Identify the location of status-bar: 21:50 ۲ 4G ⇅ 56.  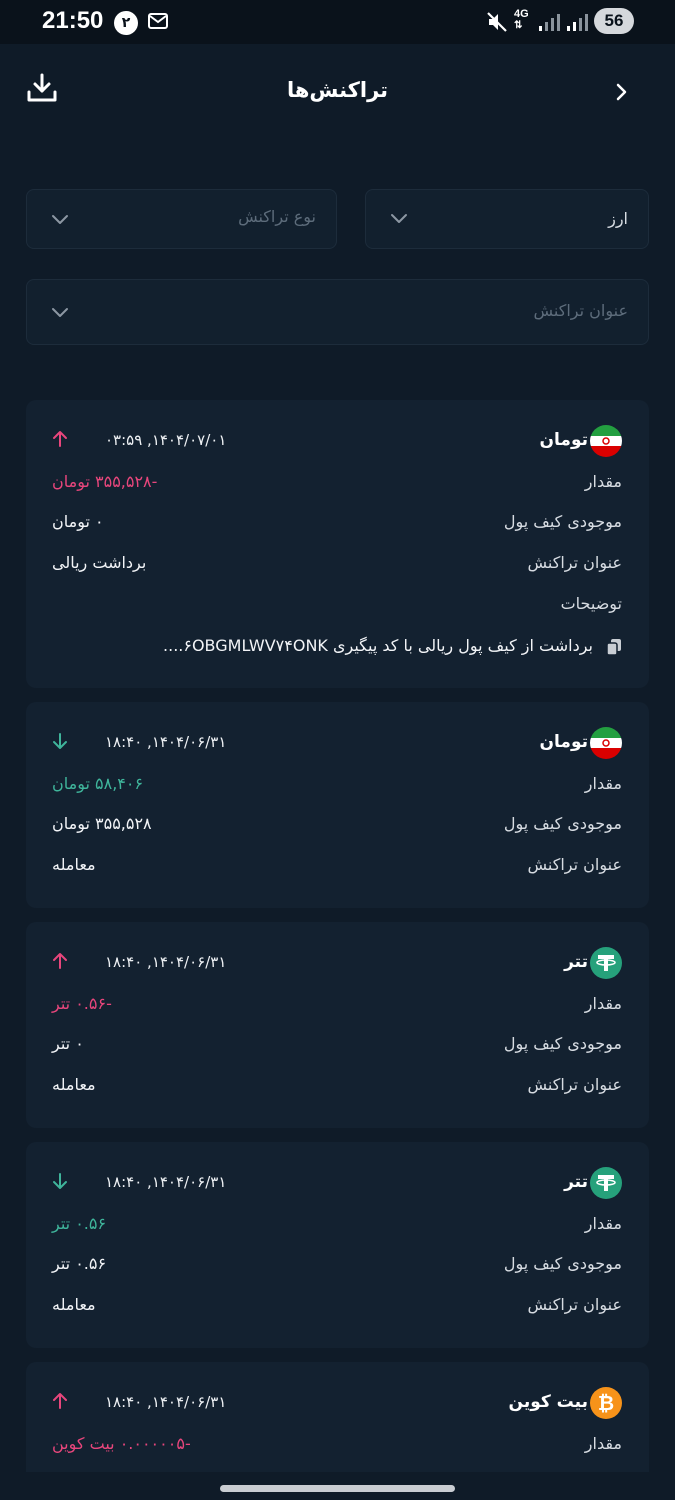
(337, 22).